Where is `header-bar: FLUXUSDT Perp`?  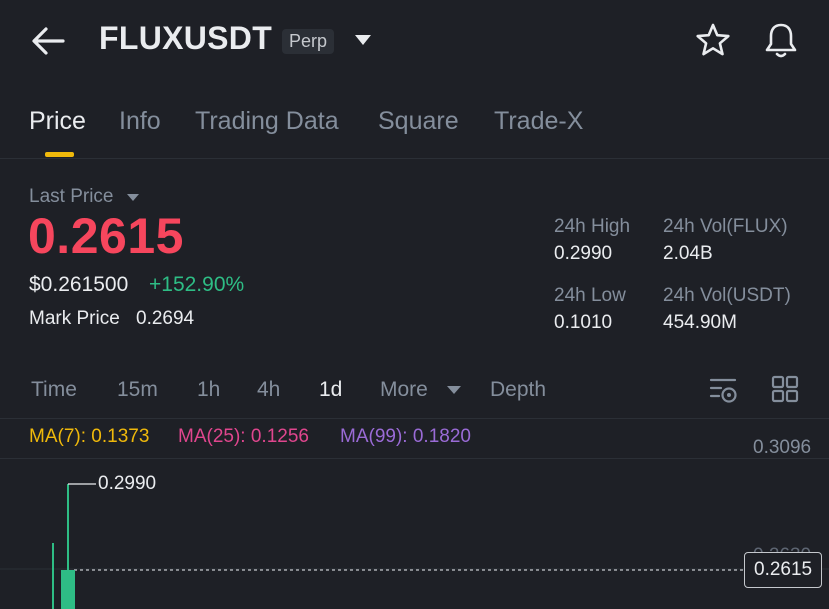 header-bar: FLUXUSDT Perp is located at coordinates (414, 41).